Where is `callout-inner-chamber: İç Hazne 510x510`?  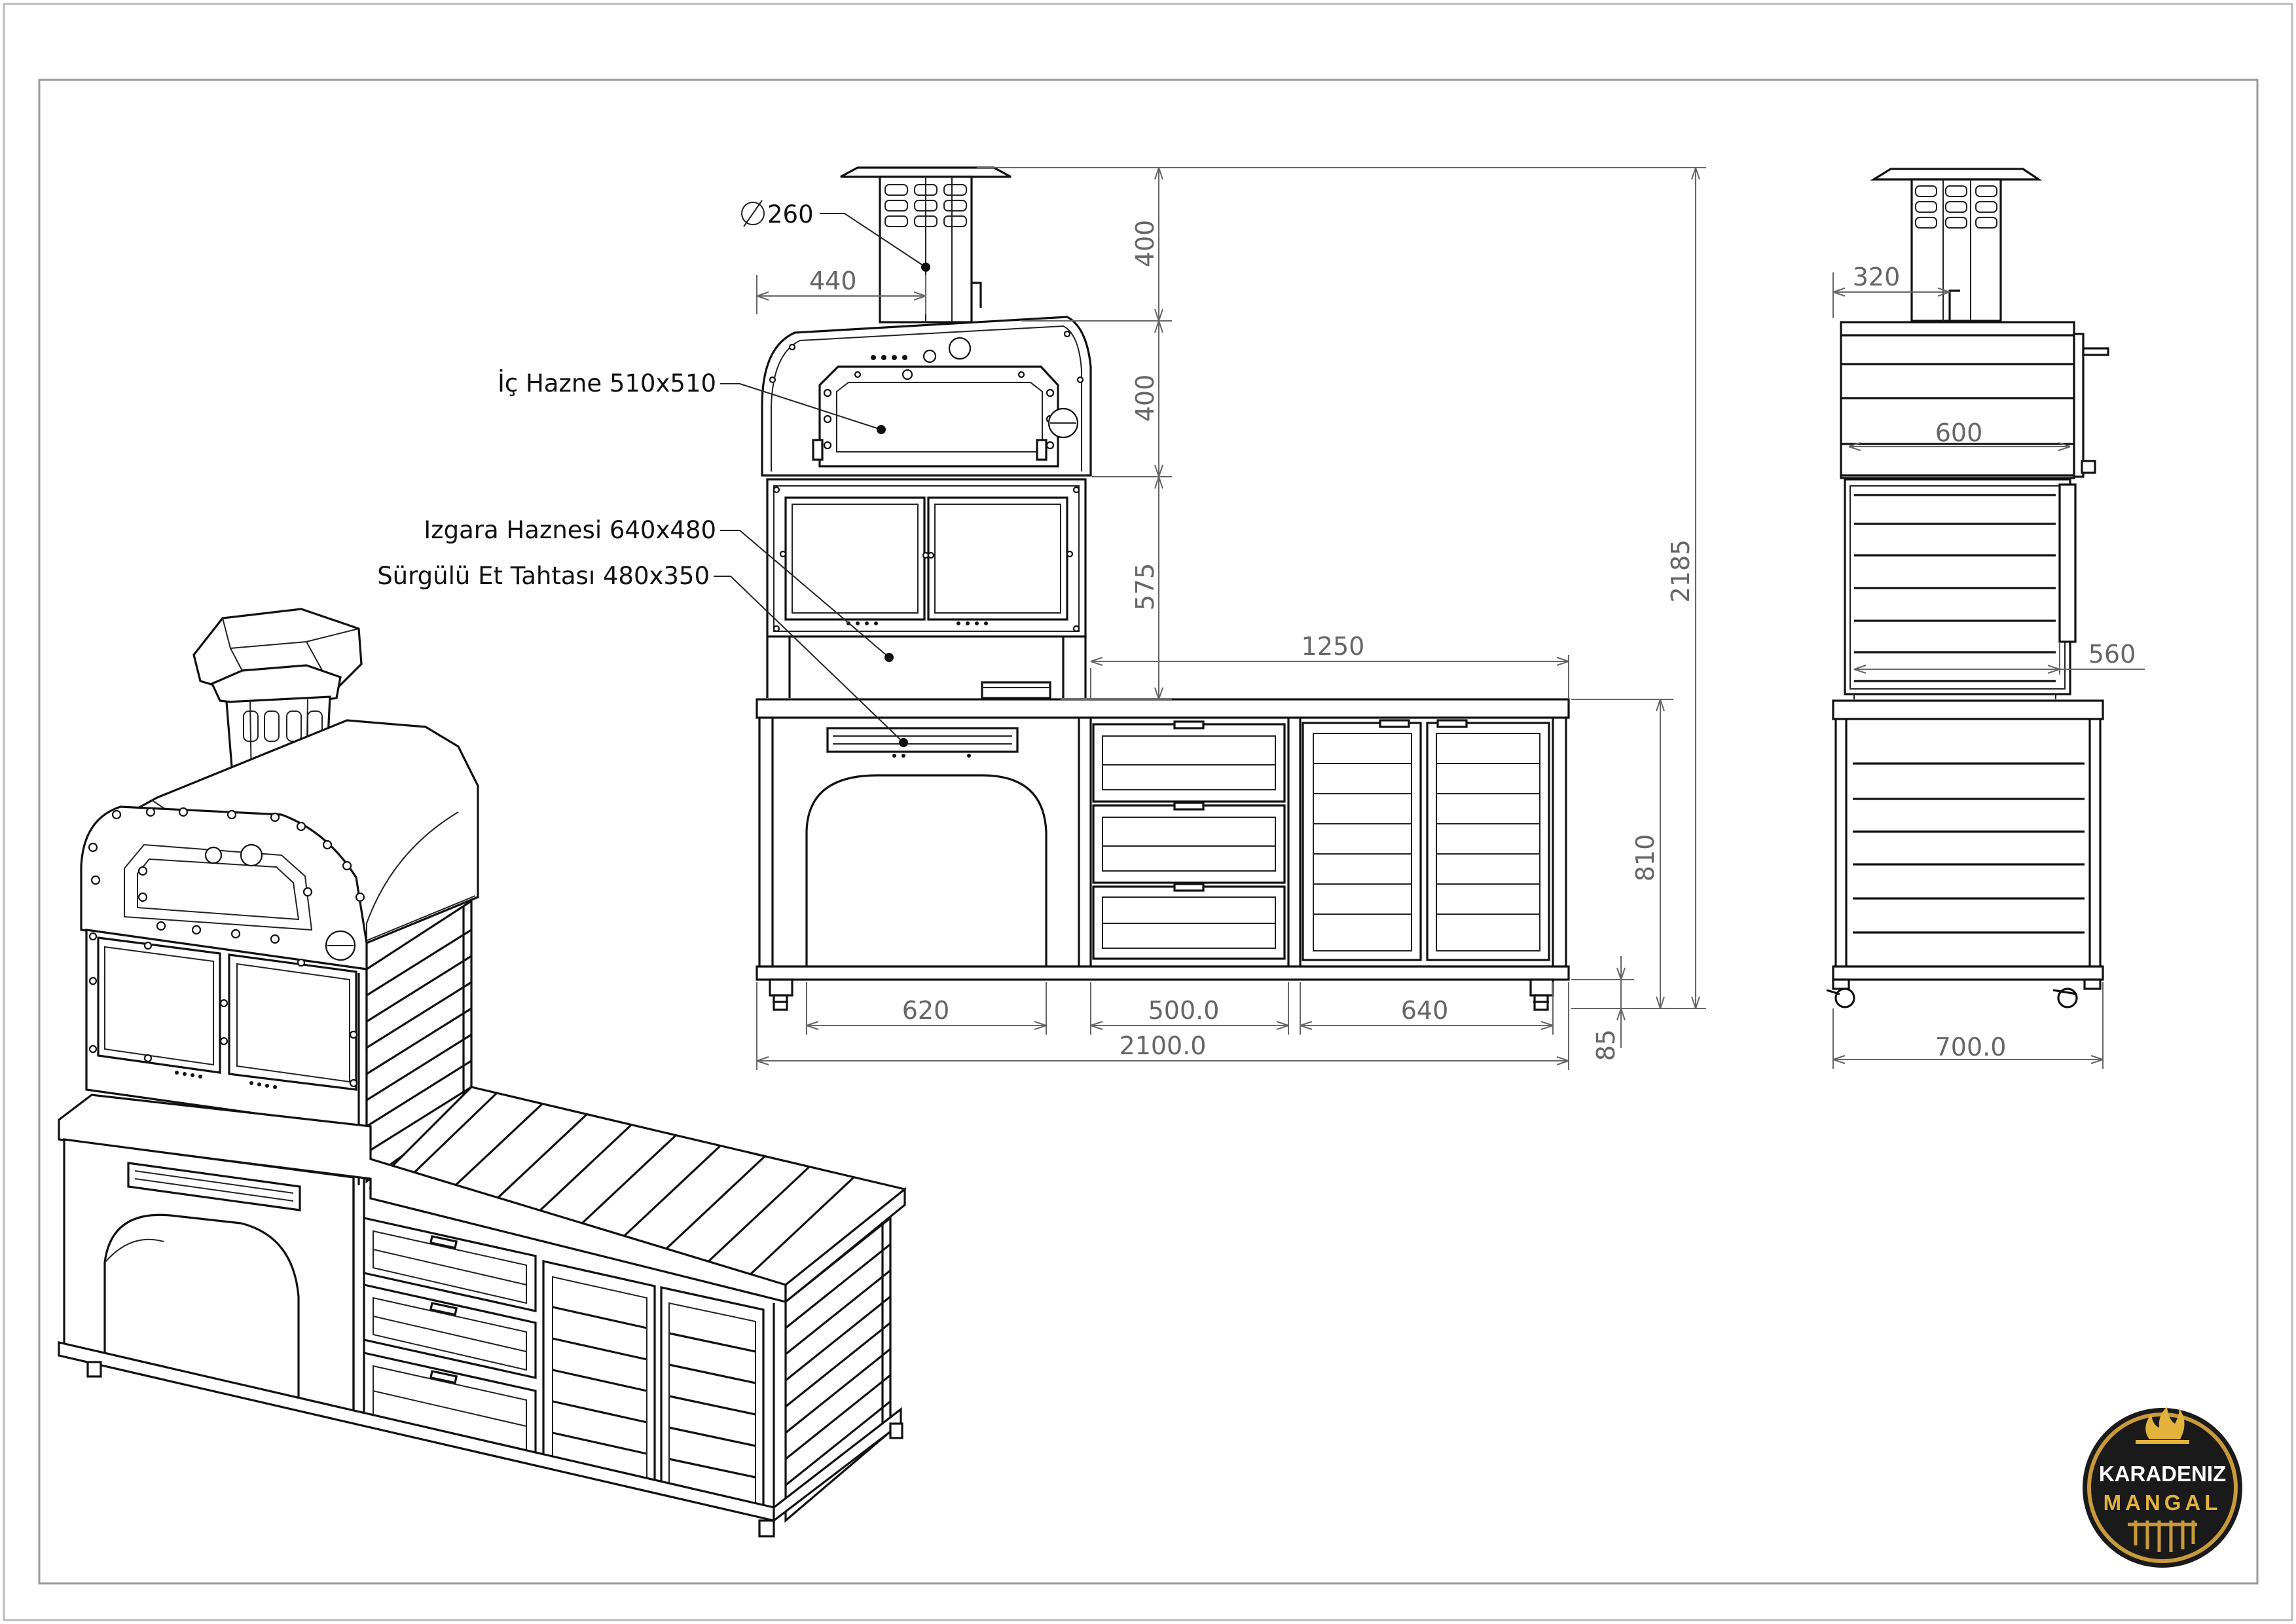 callout-inner-chamber: İç Hazne 510x510 is located at coordinates (607, 383).